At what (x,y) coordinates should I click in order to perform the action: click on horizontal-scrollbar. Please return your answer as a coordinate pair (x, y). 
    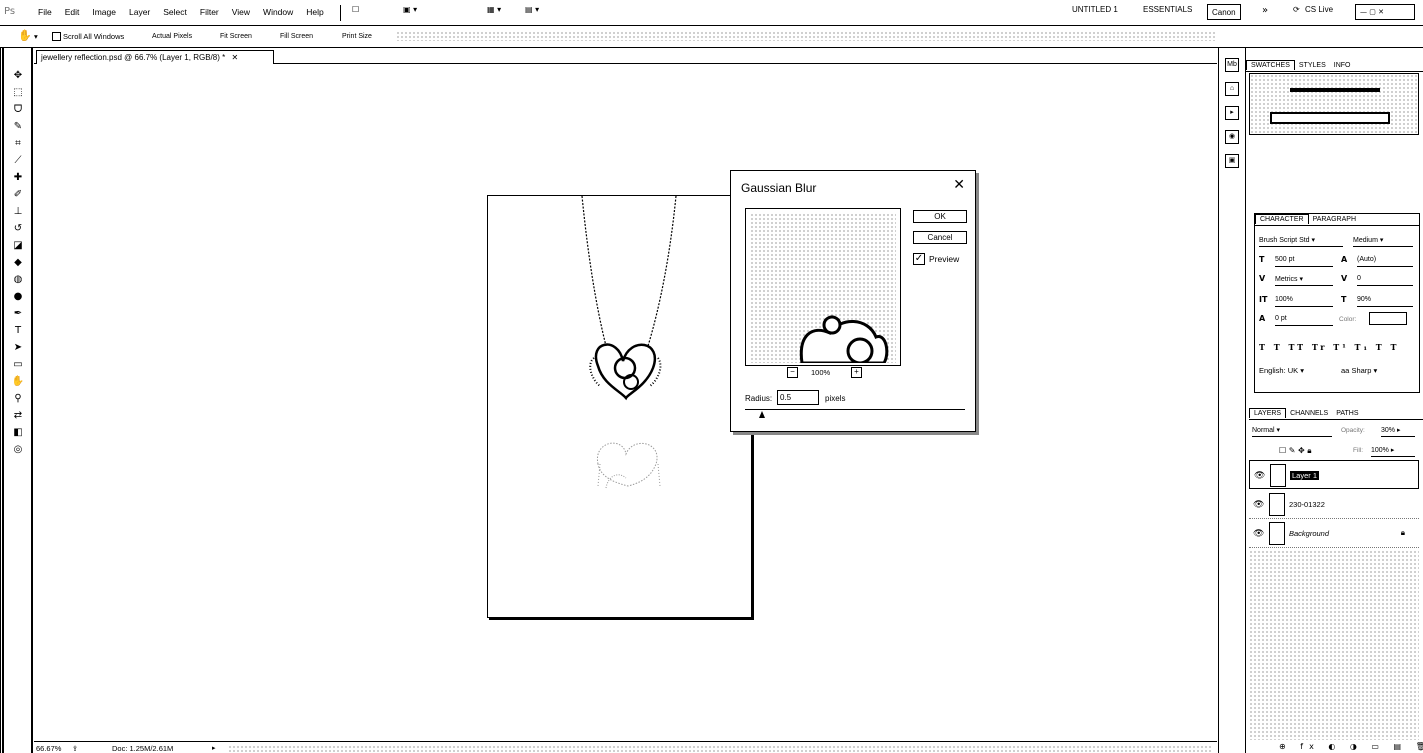
    Looking at the image, I should click on (720, 748).